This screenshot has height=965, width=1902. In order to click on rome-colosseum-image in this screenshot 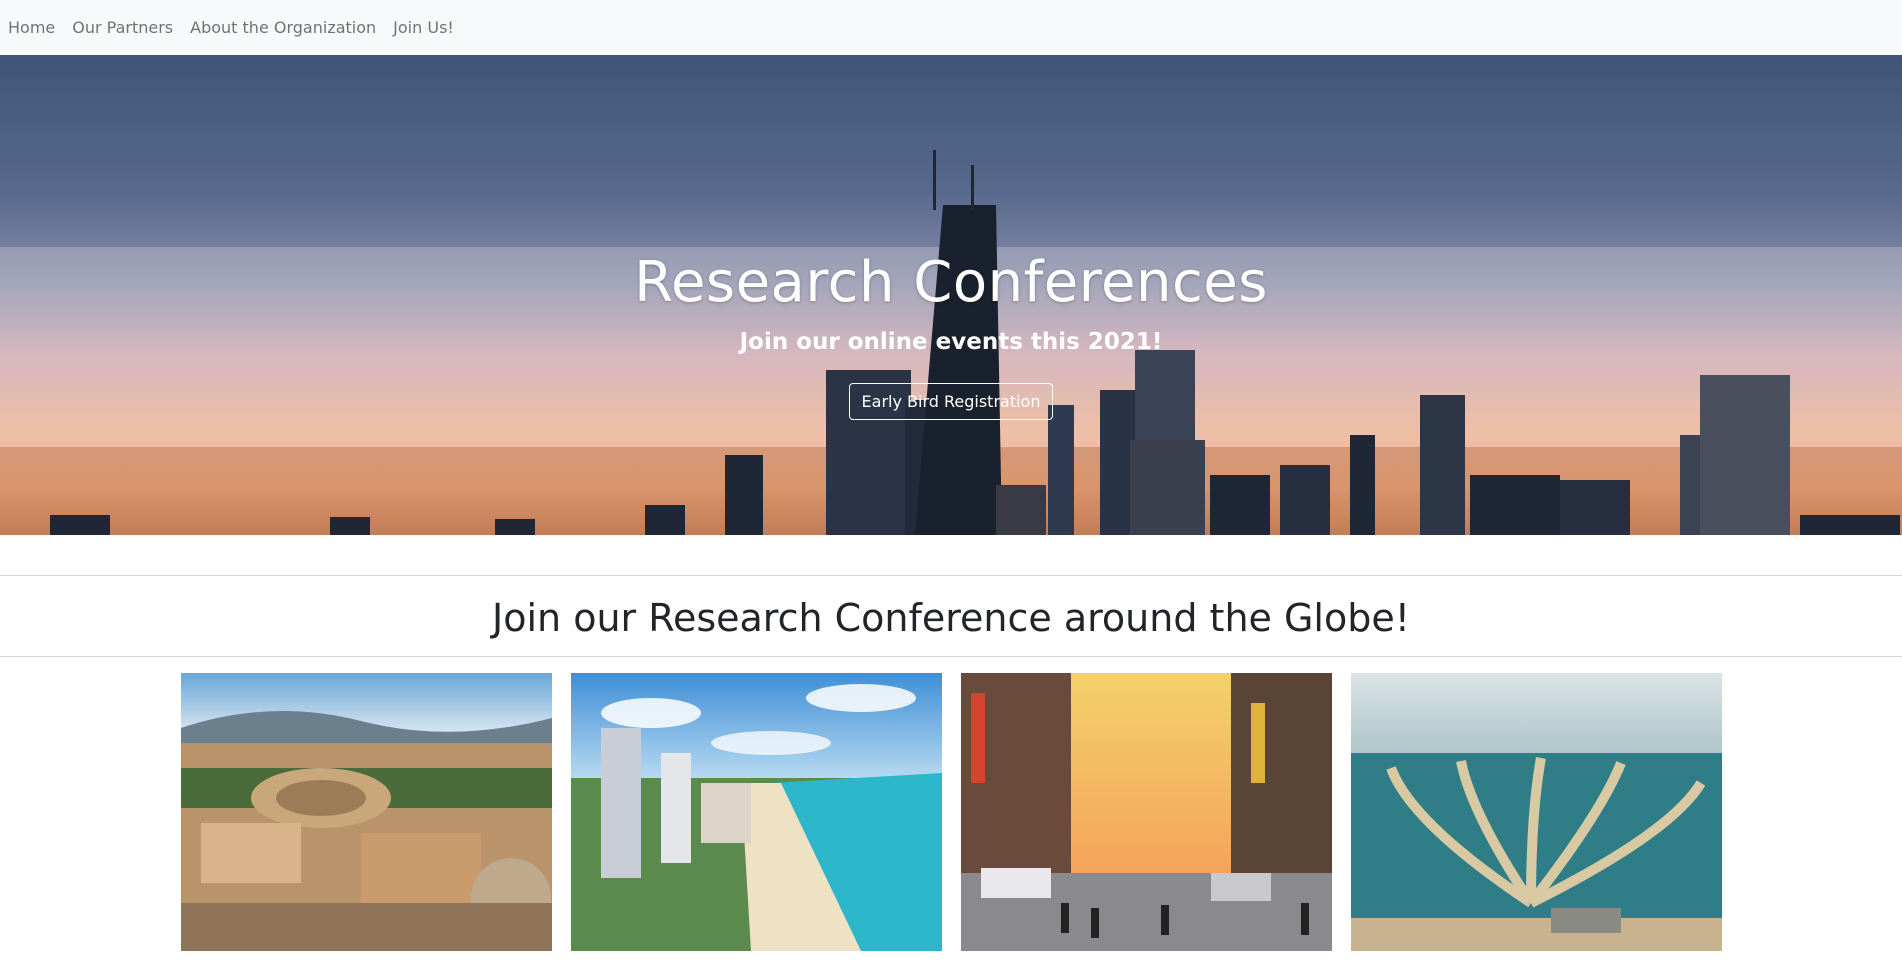, I will do `click(366, 812)`.